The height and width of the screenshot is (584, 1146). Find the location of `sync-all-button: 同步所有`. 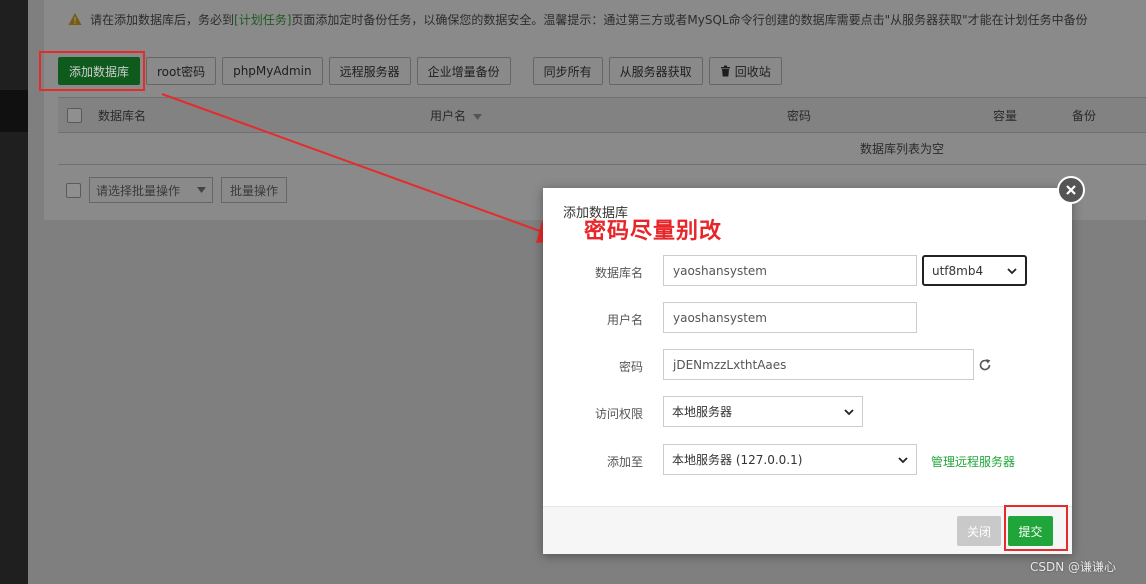

sync-all-button: 同步所有 is located at coordinates (567, 71).